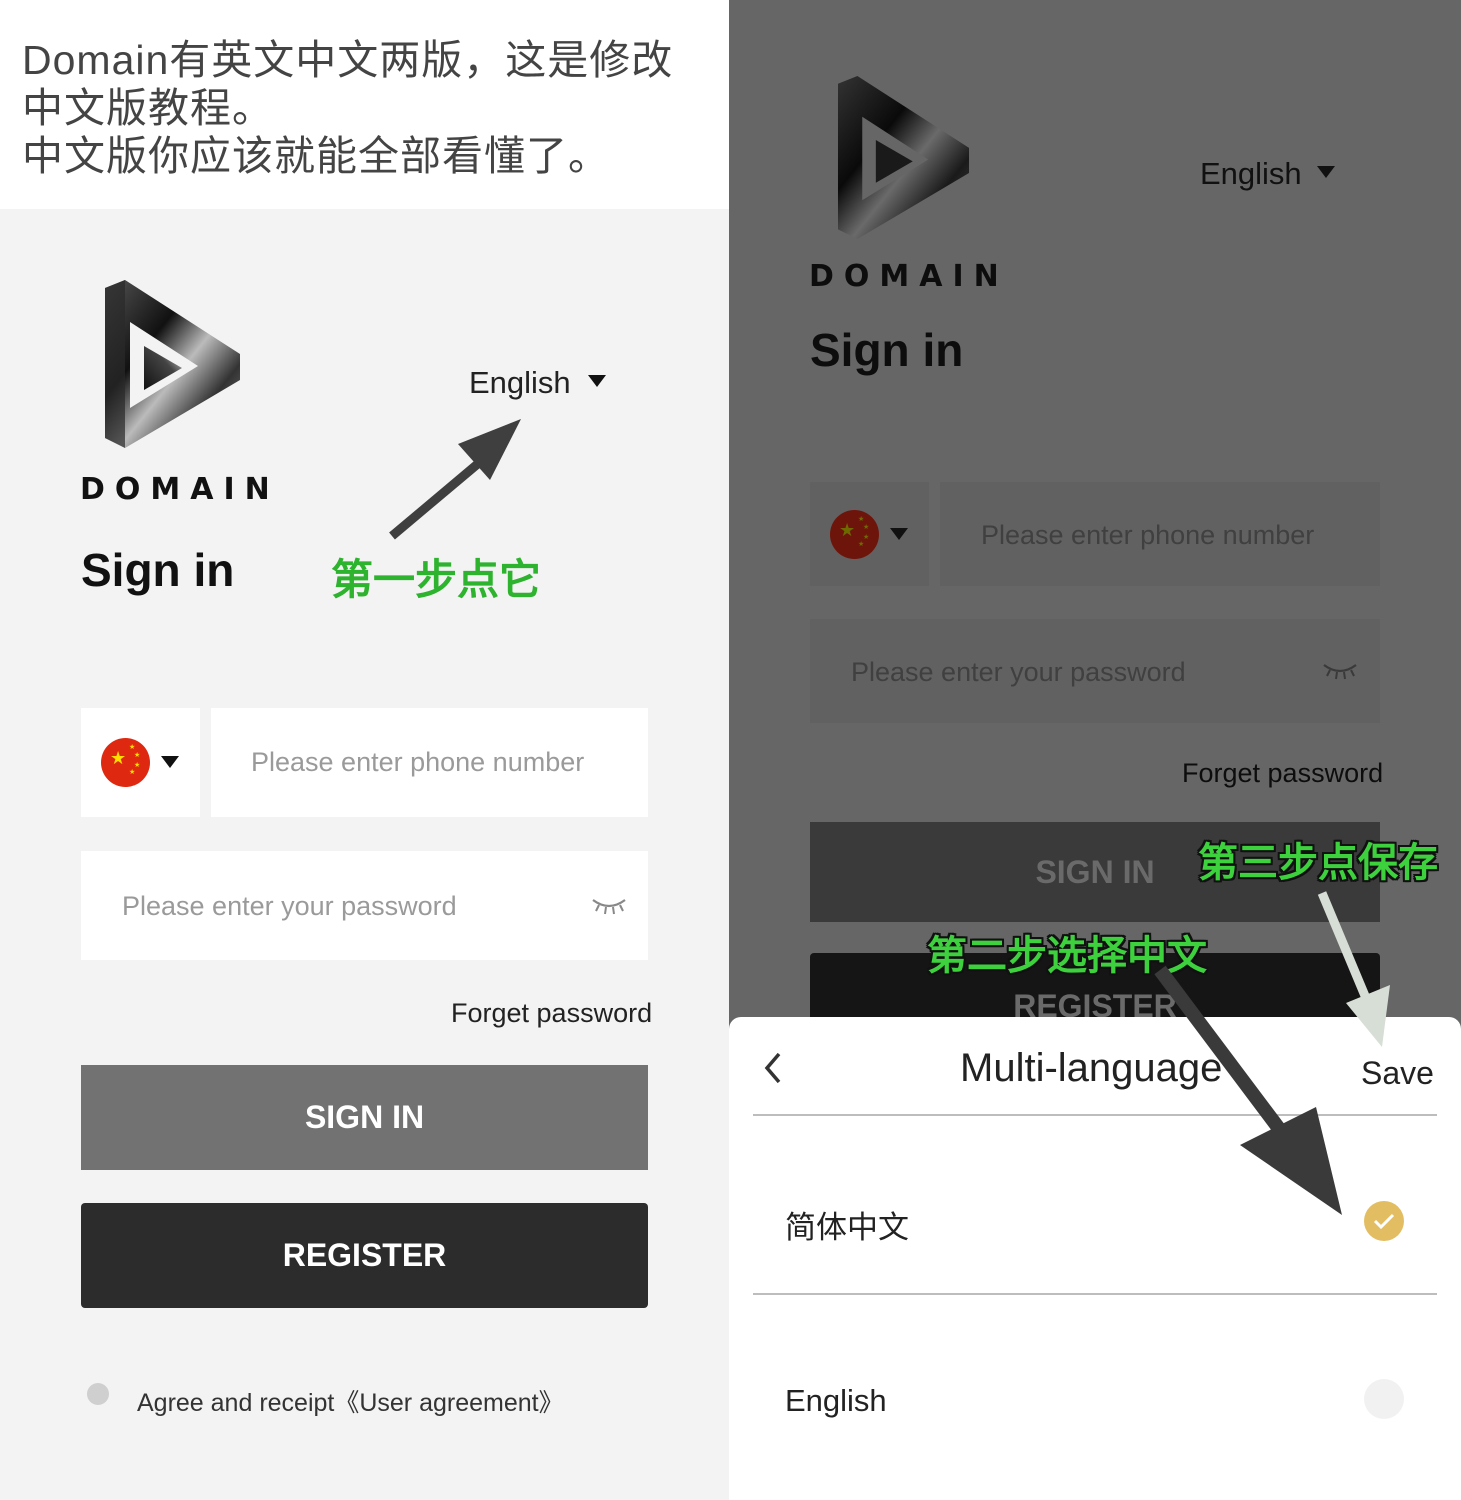  Describe the element at coordinates (1282, 773) in the screenshot. I see `forget-password-link-dim: Forget password` at that location.